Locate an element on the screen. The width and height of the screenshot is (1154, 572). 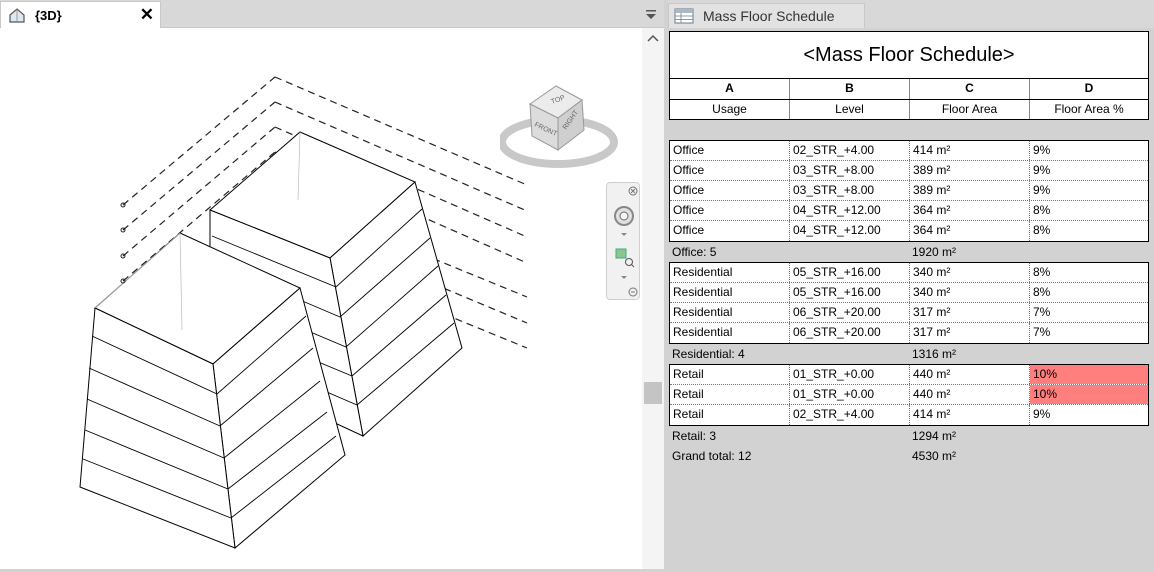
tab-3d-view: {3D} ✕ is located at coordinates (80, 14).